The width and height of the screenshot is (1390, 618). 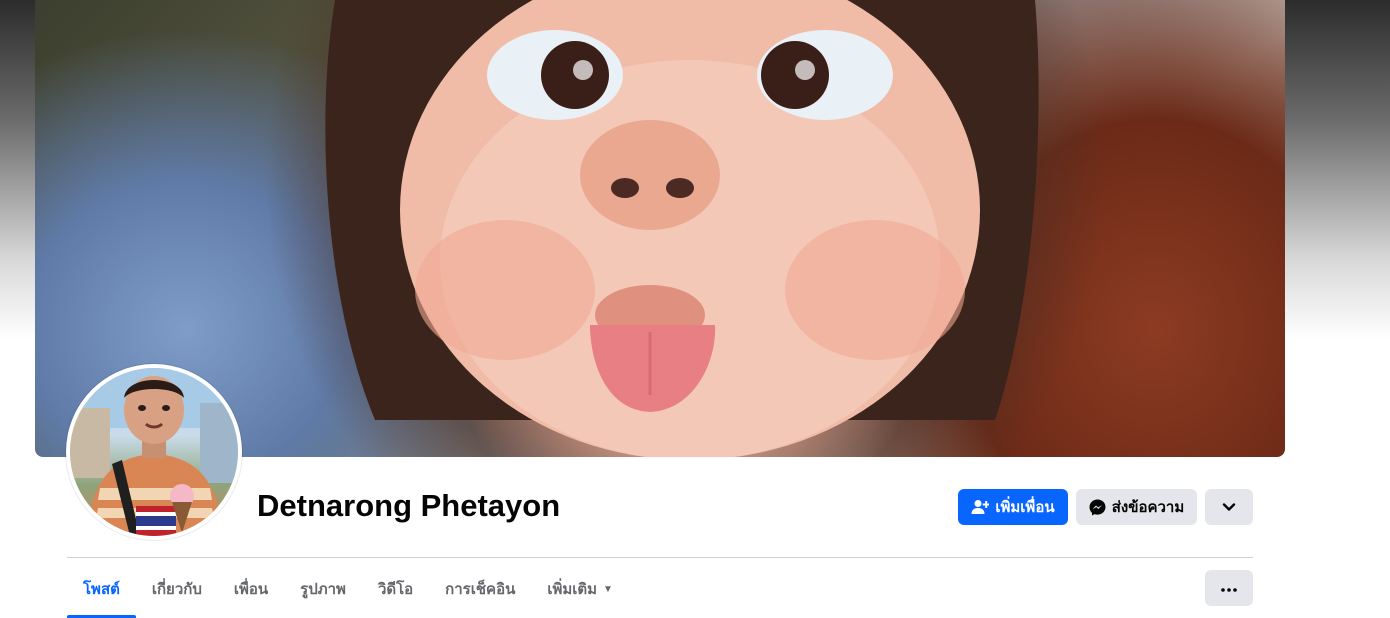 I want to click on tab-label: เกี่ยวกับ, so click(x=176, y=589).